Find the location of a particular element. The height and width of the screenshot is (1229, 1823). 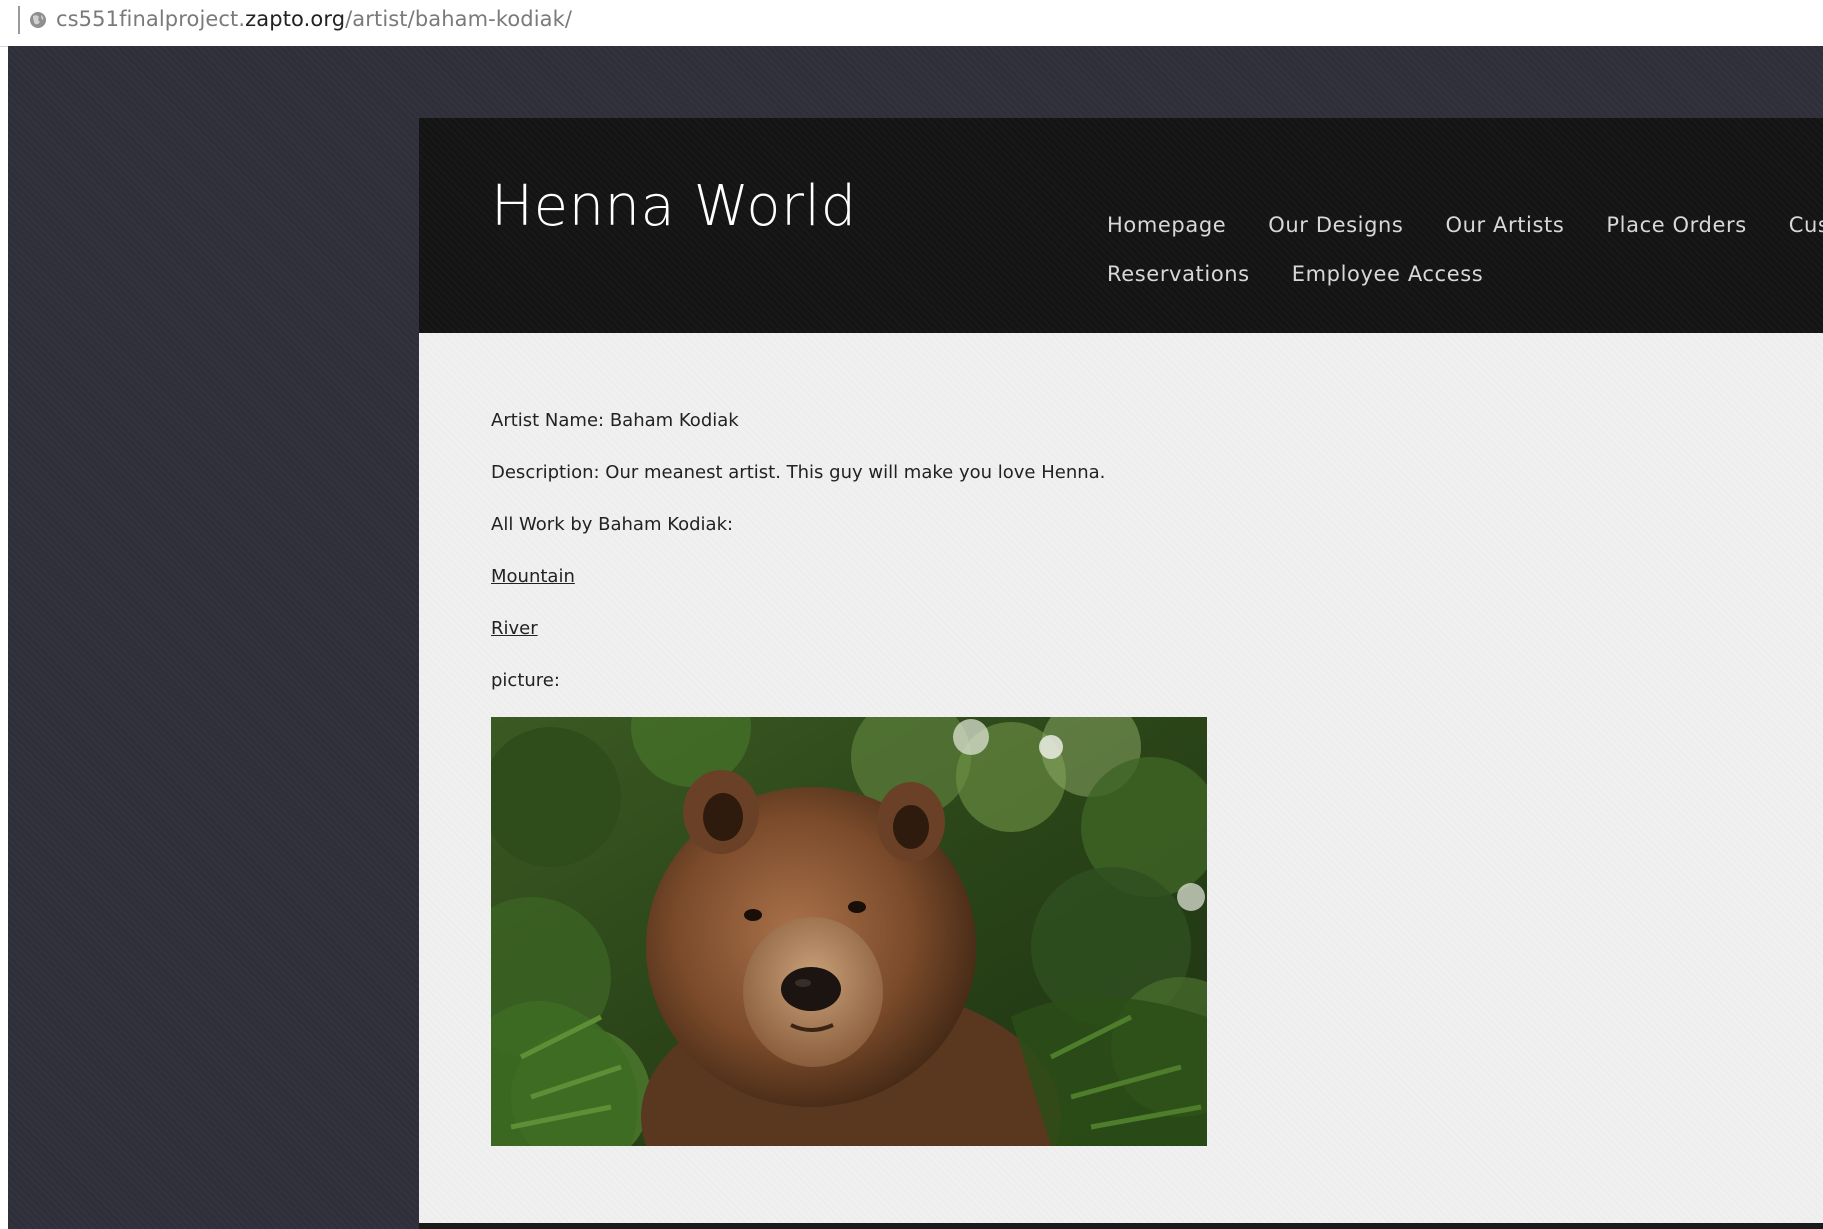

nav-item-custo: Custo is located at coordinates (1806, 225).